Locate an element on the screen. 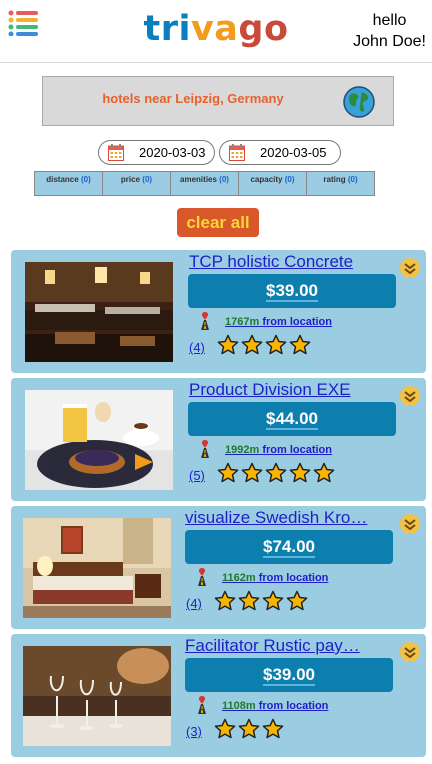 This screenshot has height=764, width=432. globe-icon is located at coordinates (359, 102).